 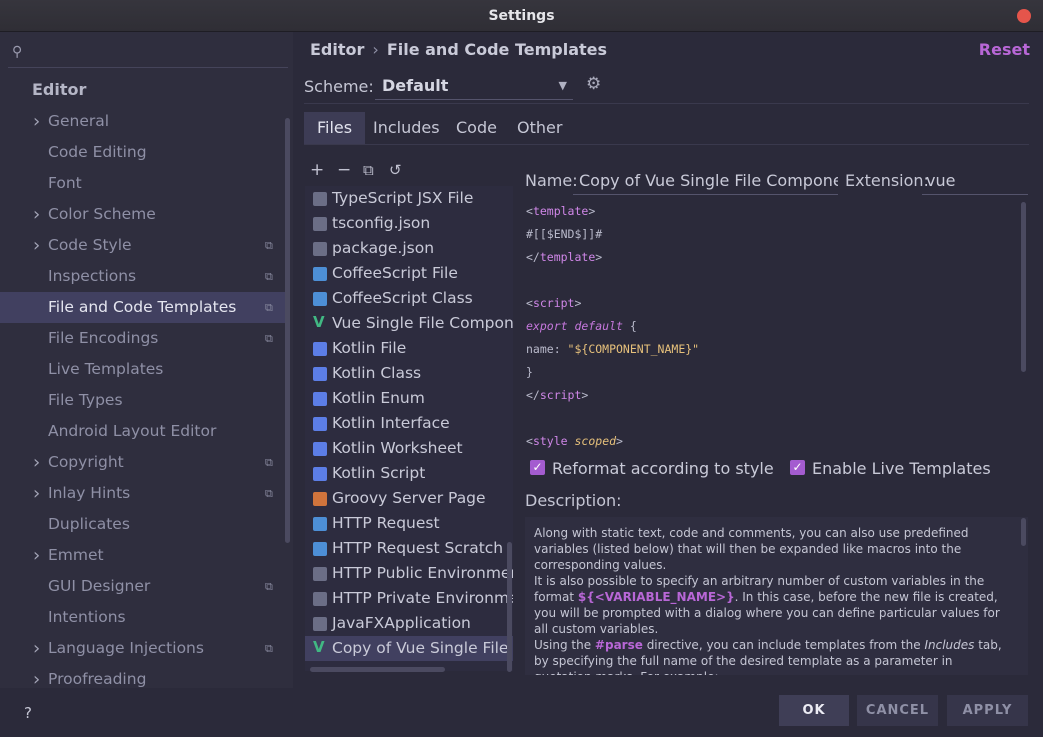 I want to click on sidebar-item-language-injections: › Language Injections ⧉, so click(x=145, y=648).